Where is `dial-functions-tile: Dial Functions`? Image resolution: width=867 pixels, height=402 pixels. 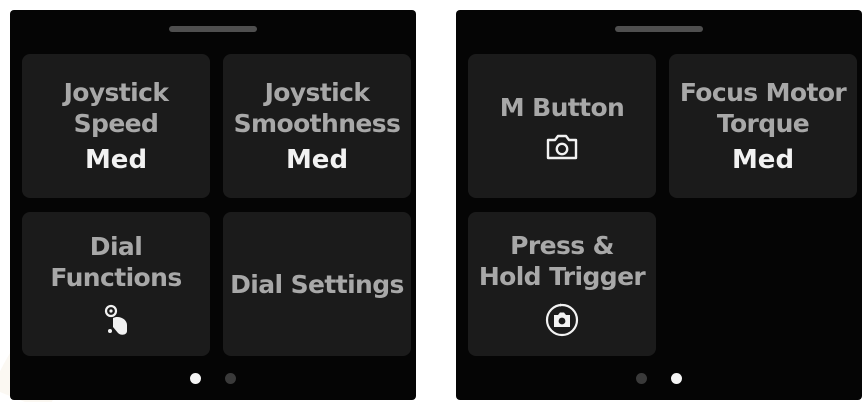 dial-functions-tile: Dial Functions is located at coordinates (116, 284).